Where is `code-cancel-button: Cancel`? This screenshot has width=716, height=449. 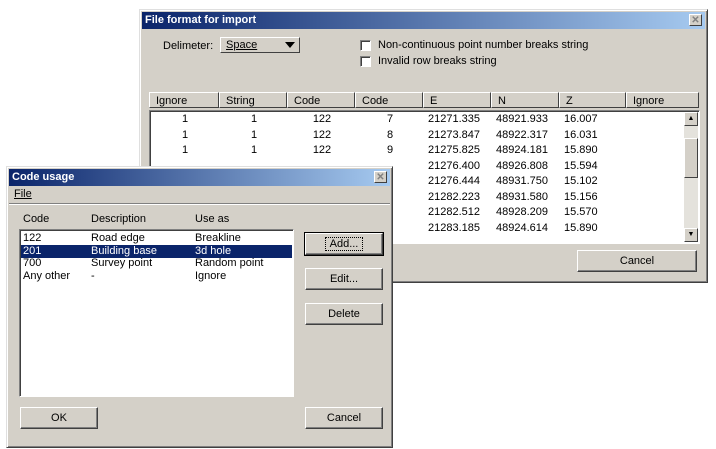
code-cancel-button: Cancel is located at coordinates (344, 418).